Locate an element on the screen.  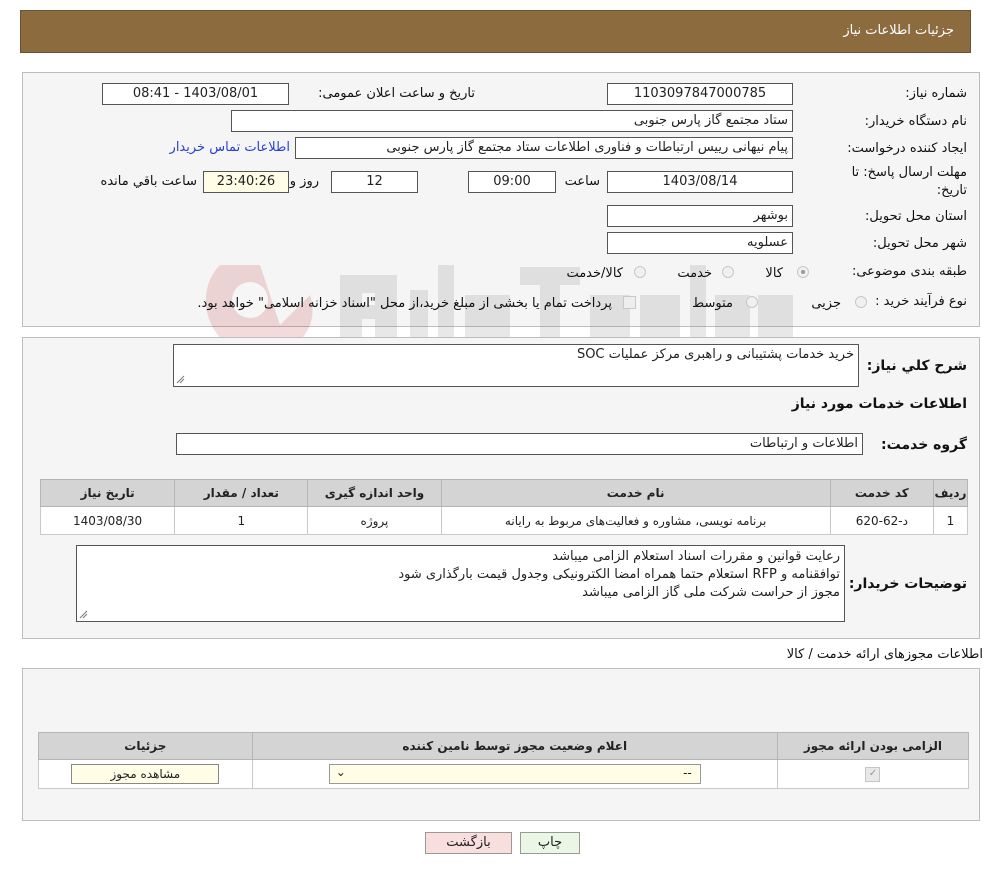
service-group-field: اطلاعات و ارتباطات is located at coordinates (519, 444).